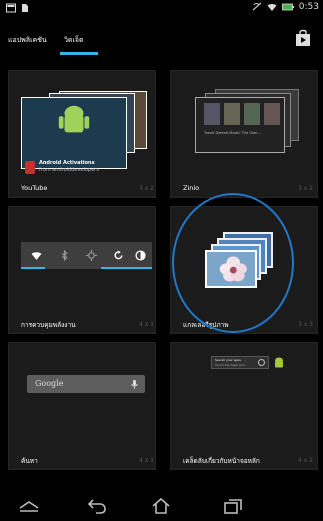 The height and width of the screenshot is (521, 323). Describe the element at coordinates (67, 163) in the screenshot. I see `youtube-video-title: Android Activations` at that location.